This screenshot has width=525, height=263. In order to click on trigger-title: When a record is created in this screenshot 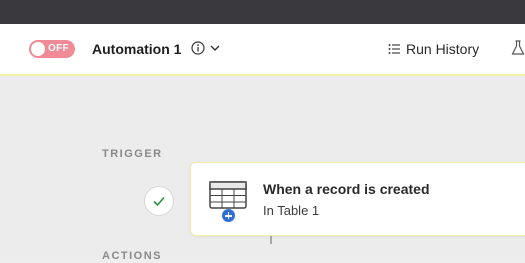, I will do `click(346, 189)`.